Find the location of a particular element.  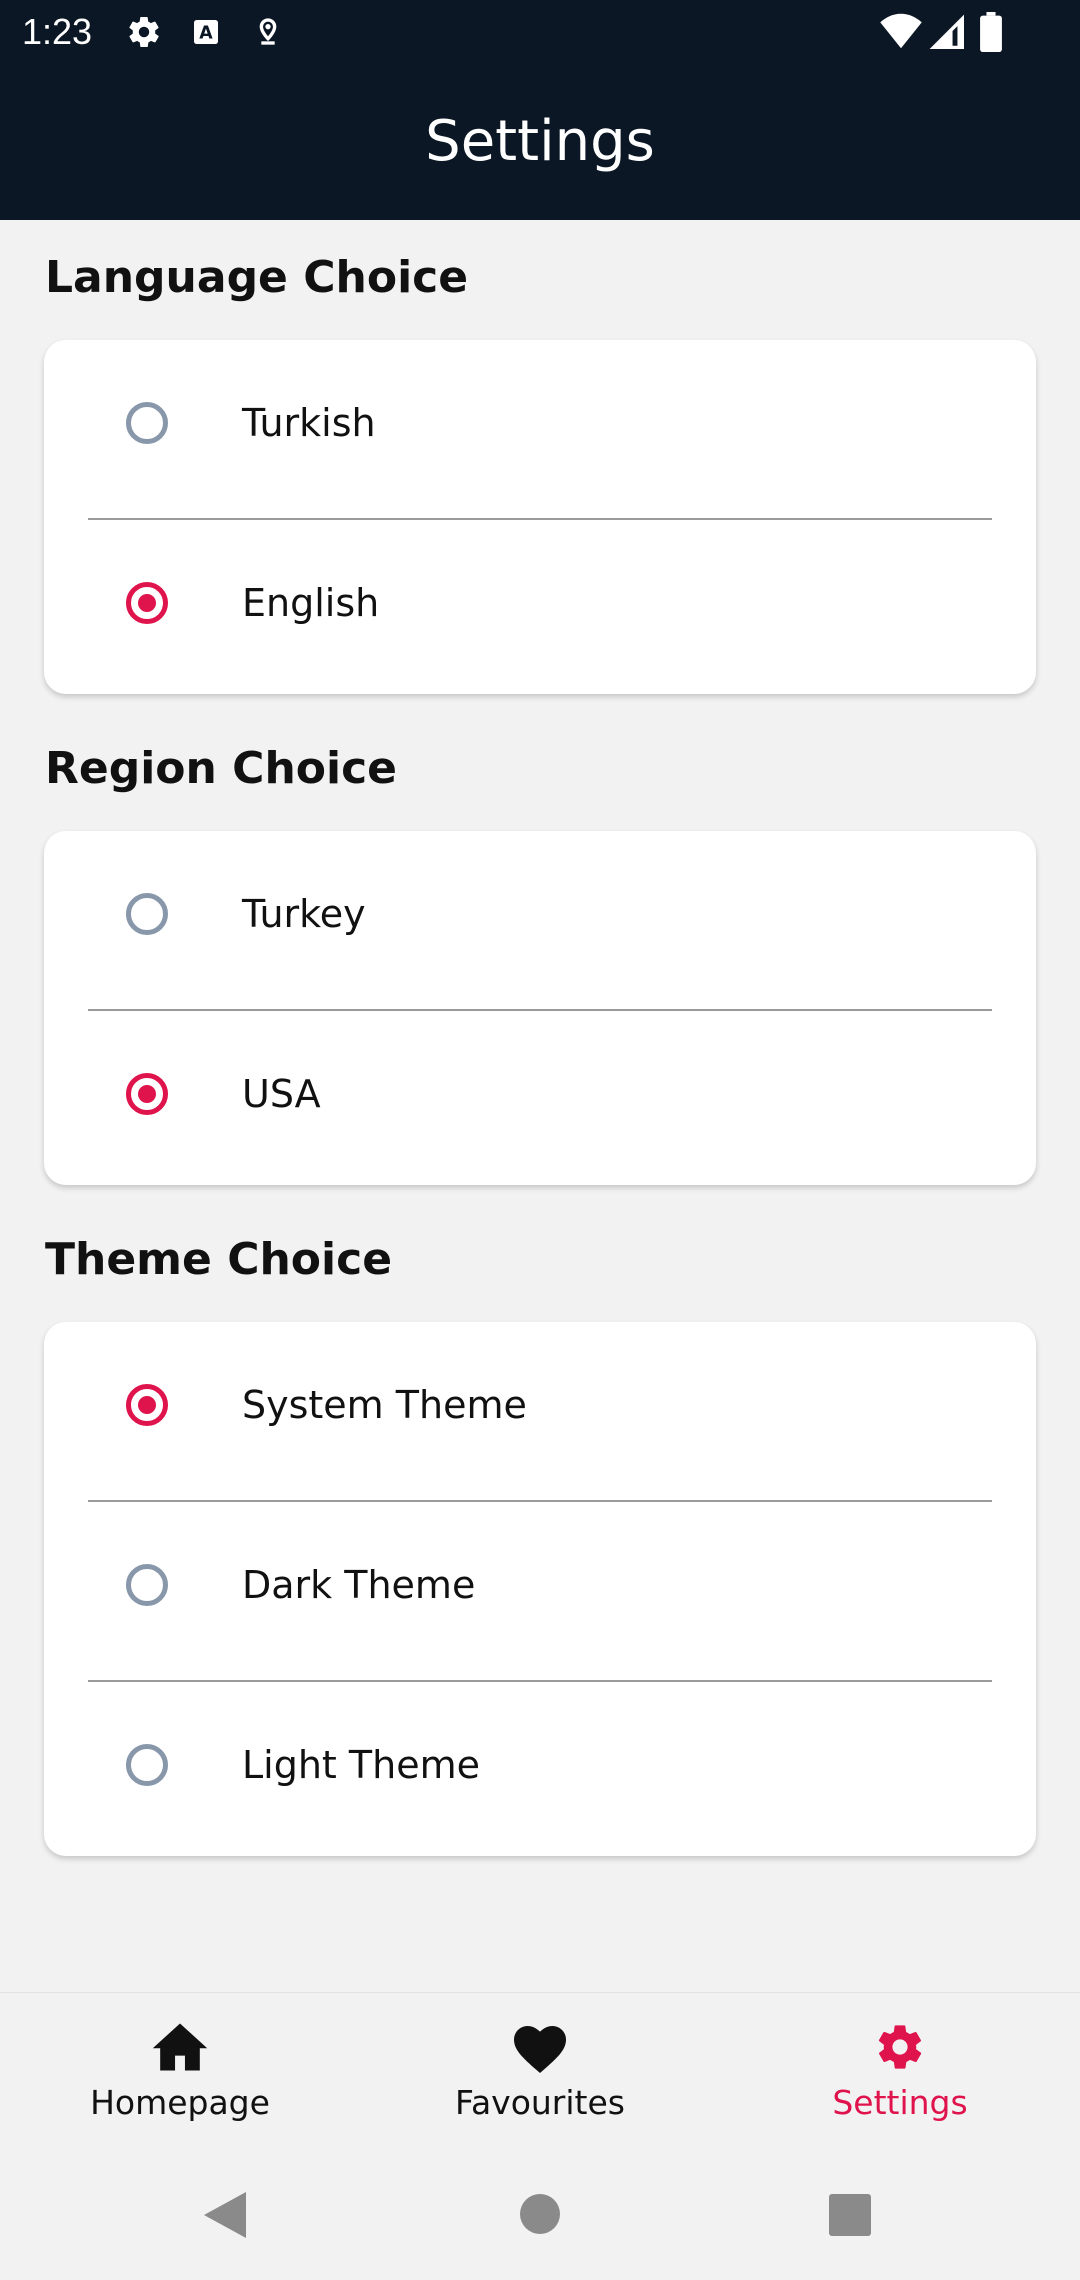

region-option-turkey: Turkey is located at coordinates (540, 920).